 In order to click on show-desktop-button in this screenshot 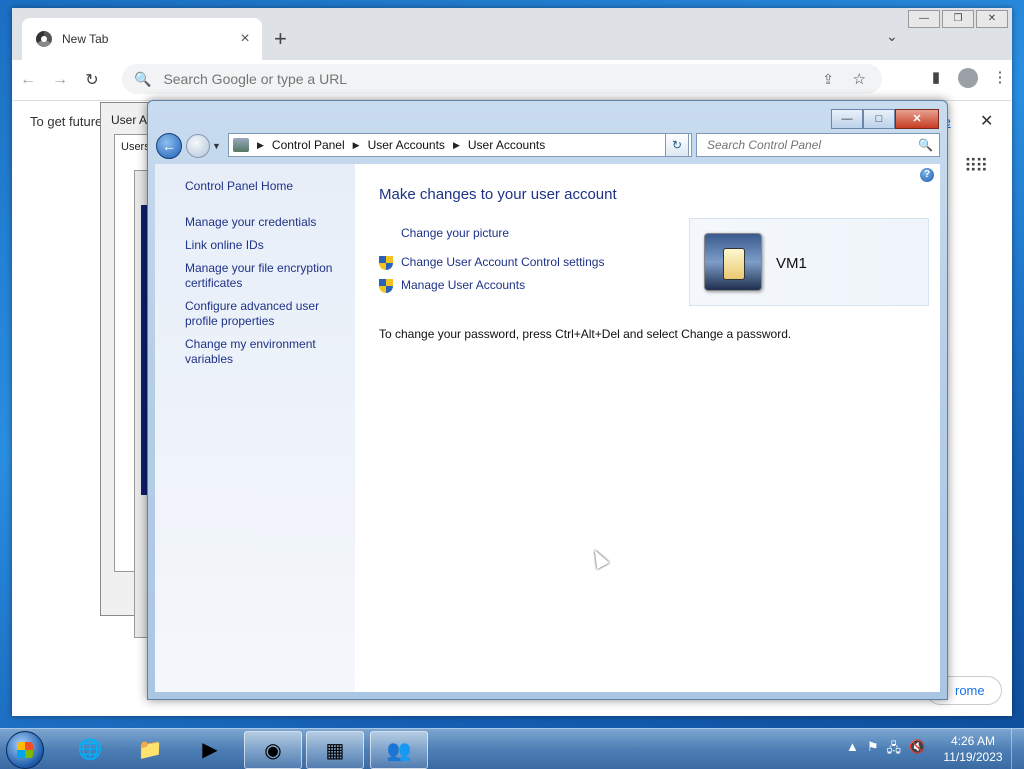, I will do `click(1017, 749)`.